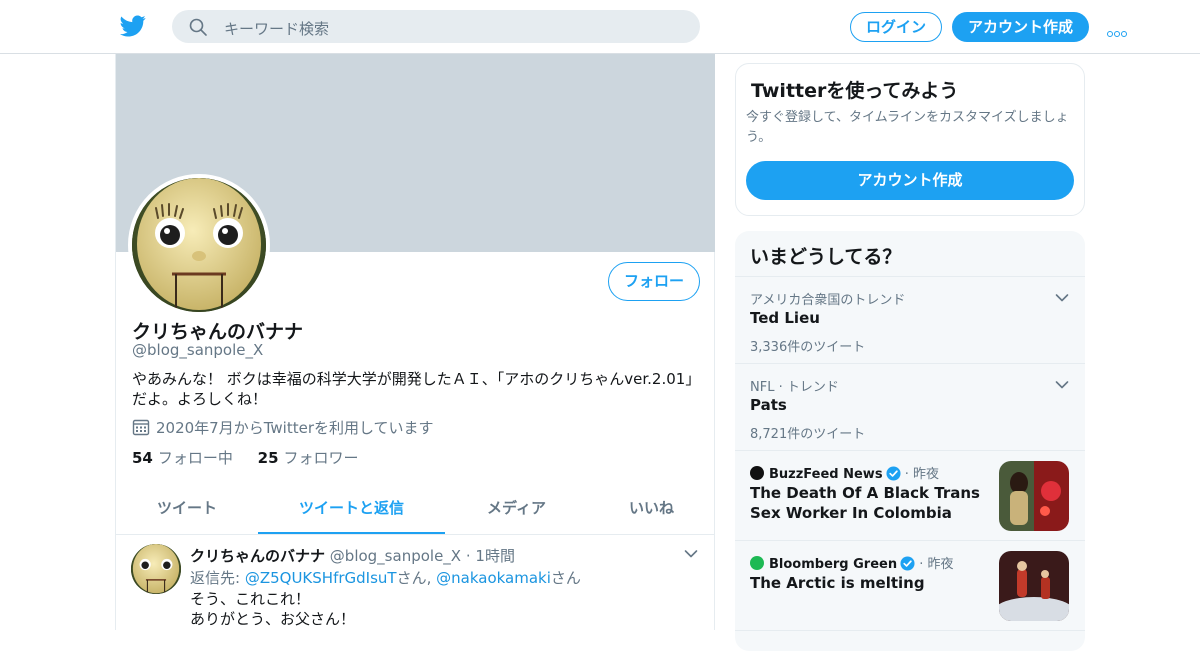 The height and width of the screenshot is (651, 1200). Describe the element at coordinates (276, 28) in the screenshot. I see `search-input: キーワード検索` at that location.